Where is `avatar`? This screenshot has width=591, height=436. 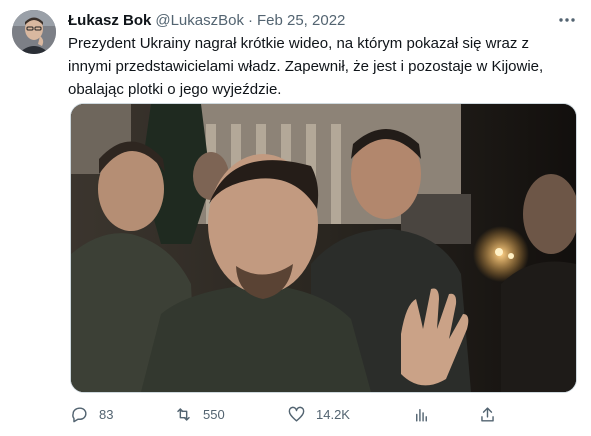 avatar is located at coordinates (34, 32).